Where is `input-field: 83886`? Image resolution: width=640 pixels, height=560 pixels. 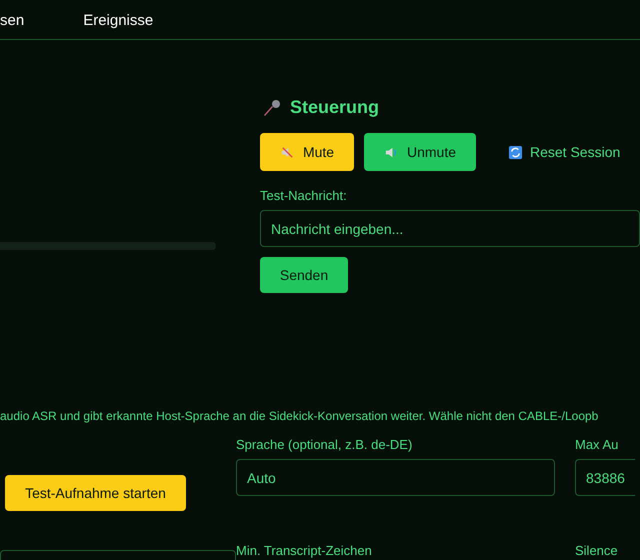
input-field: 83886 is located at coordinates (605, 477).